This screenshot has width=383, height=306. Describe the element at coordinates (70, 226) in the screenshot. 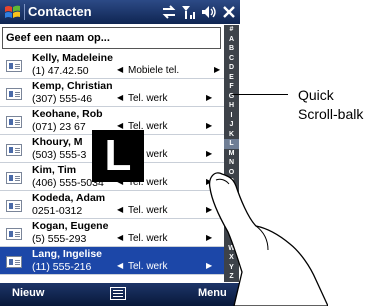

I see `contact-name: Kogan, Eugene` at that location.